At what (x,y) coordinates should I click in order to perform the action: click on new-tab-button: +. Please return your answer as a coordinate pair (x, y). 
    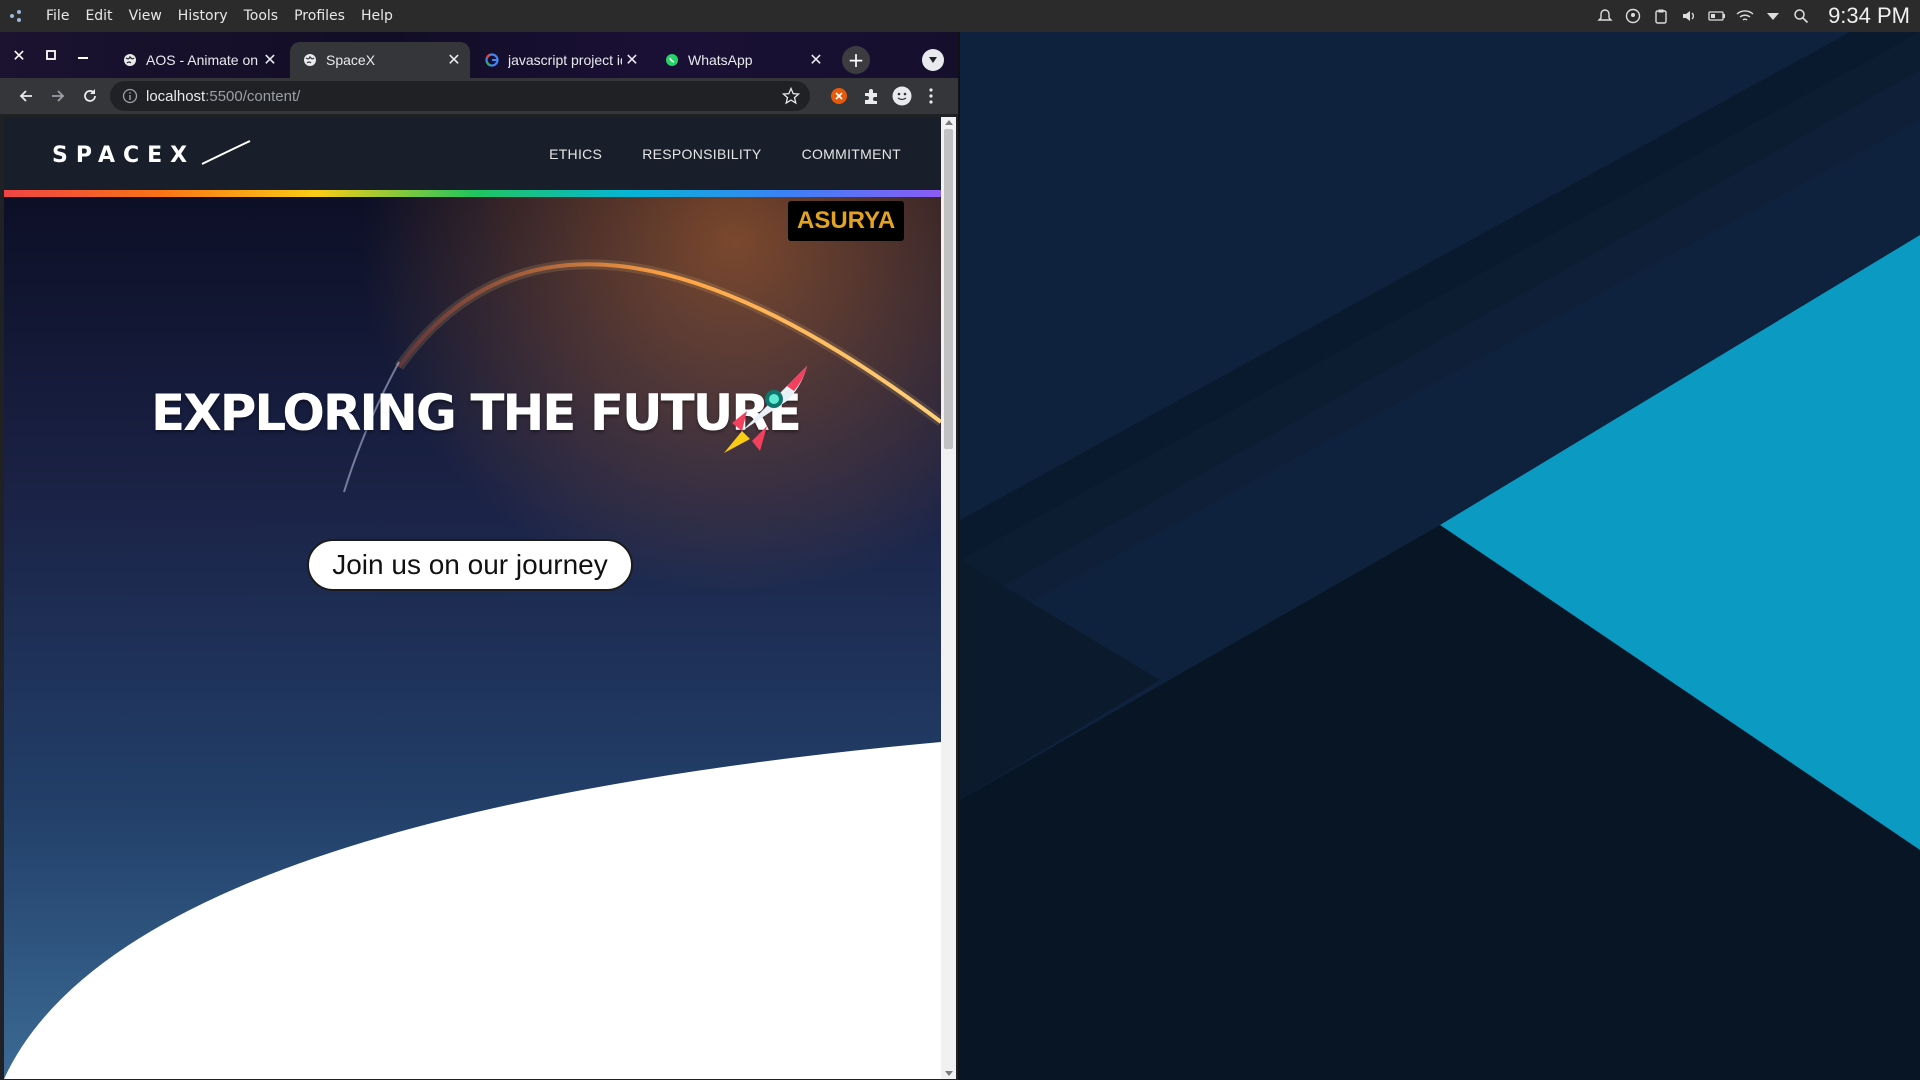
    Looking at the image, I should click on (856, 60).